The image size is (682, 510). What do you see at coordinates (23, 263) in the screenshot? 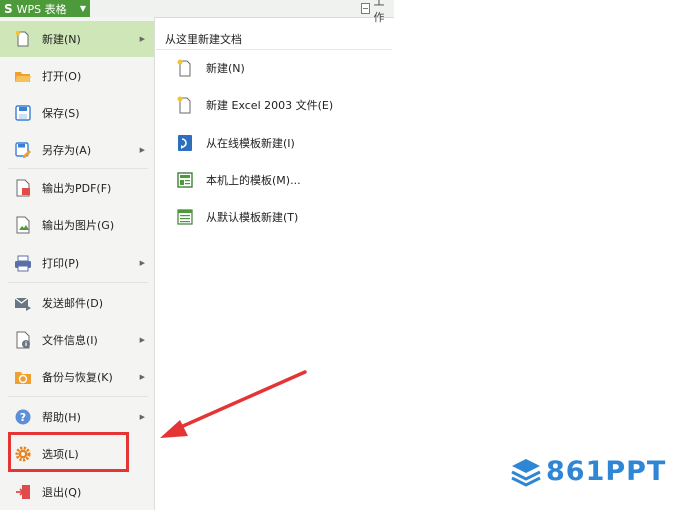
I see `printer-icon` at bounding box center [23, 263].